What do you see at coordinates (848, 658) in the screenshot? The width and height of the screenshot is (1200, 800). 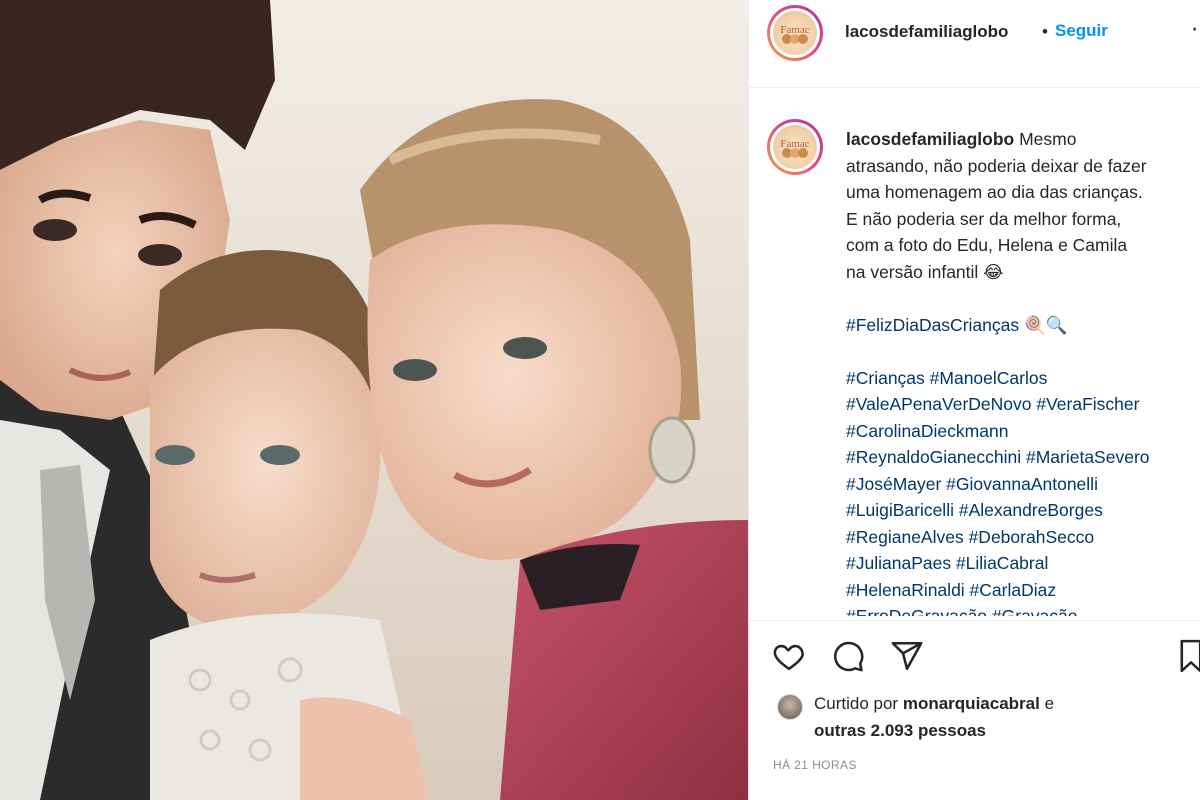 I see `comment-icon` at bounding box center [848, 658].